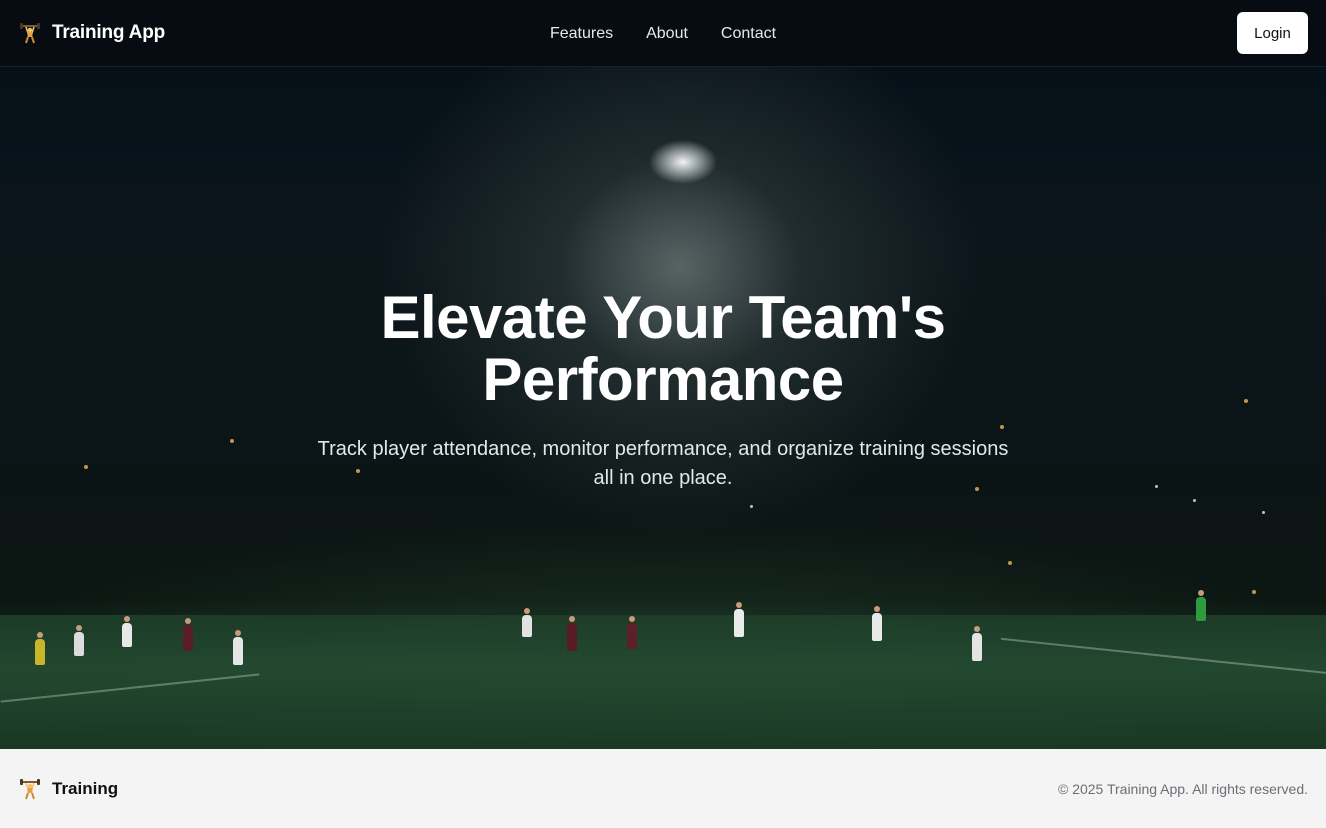 The image size is (1326, 828). What do you see at coordinates (85, 788) in the screenshot?
I see `footer-brand-name: Training` at bounding box center [85, 788].